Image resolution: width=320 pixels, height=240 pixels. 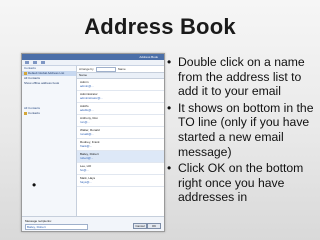 I want to click on contacts-icon, so click(x=25, y=113).